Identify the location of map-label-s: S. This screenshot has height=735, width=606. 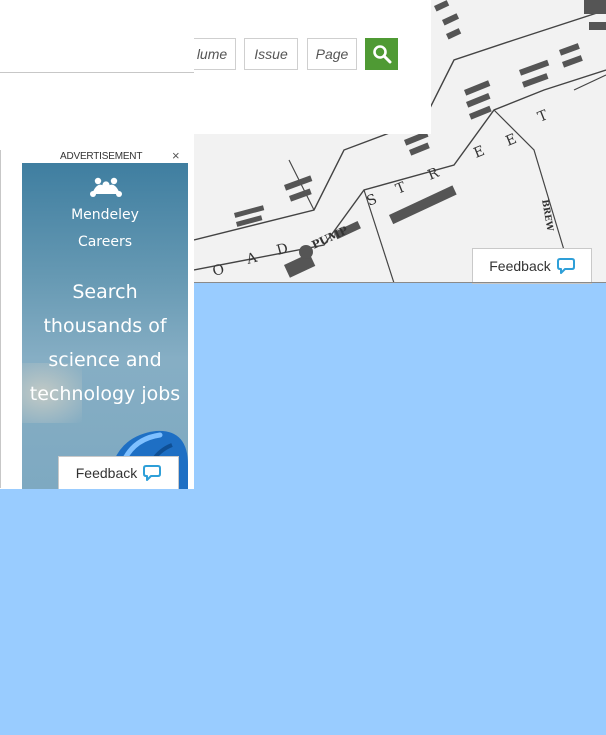
(372, 200).